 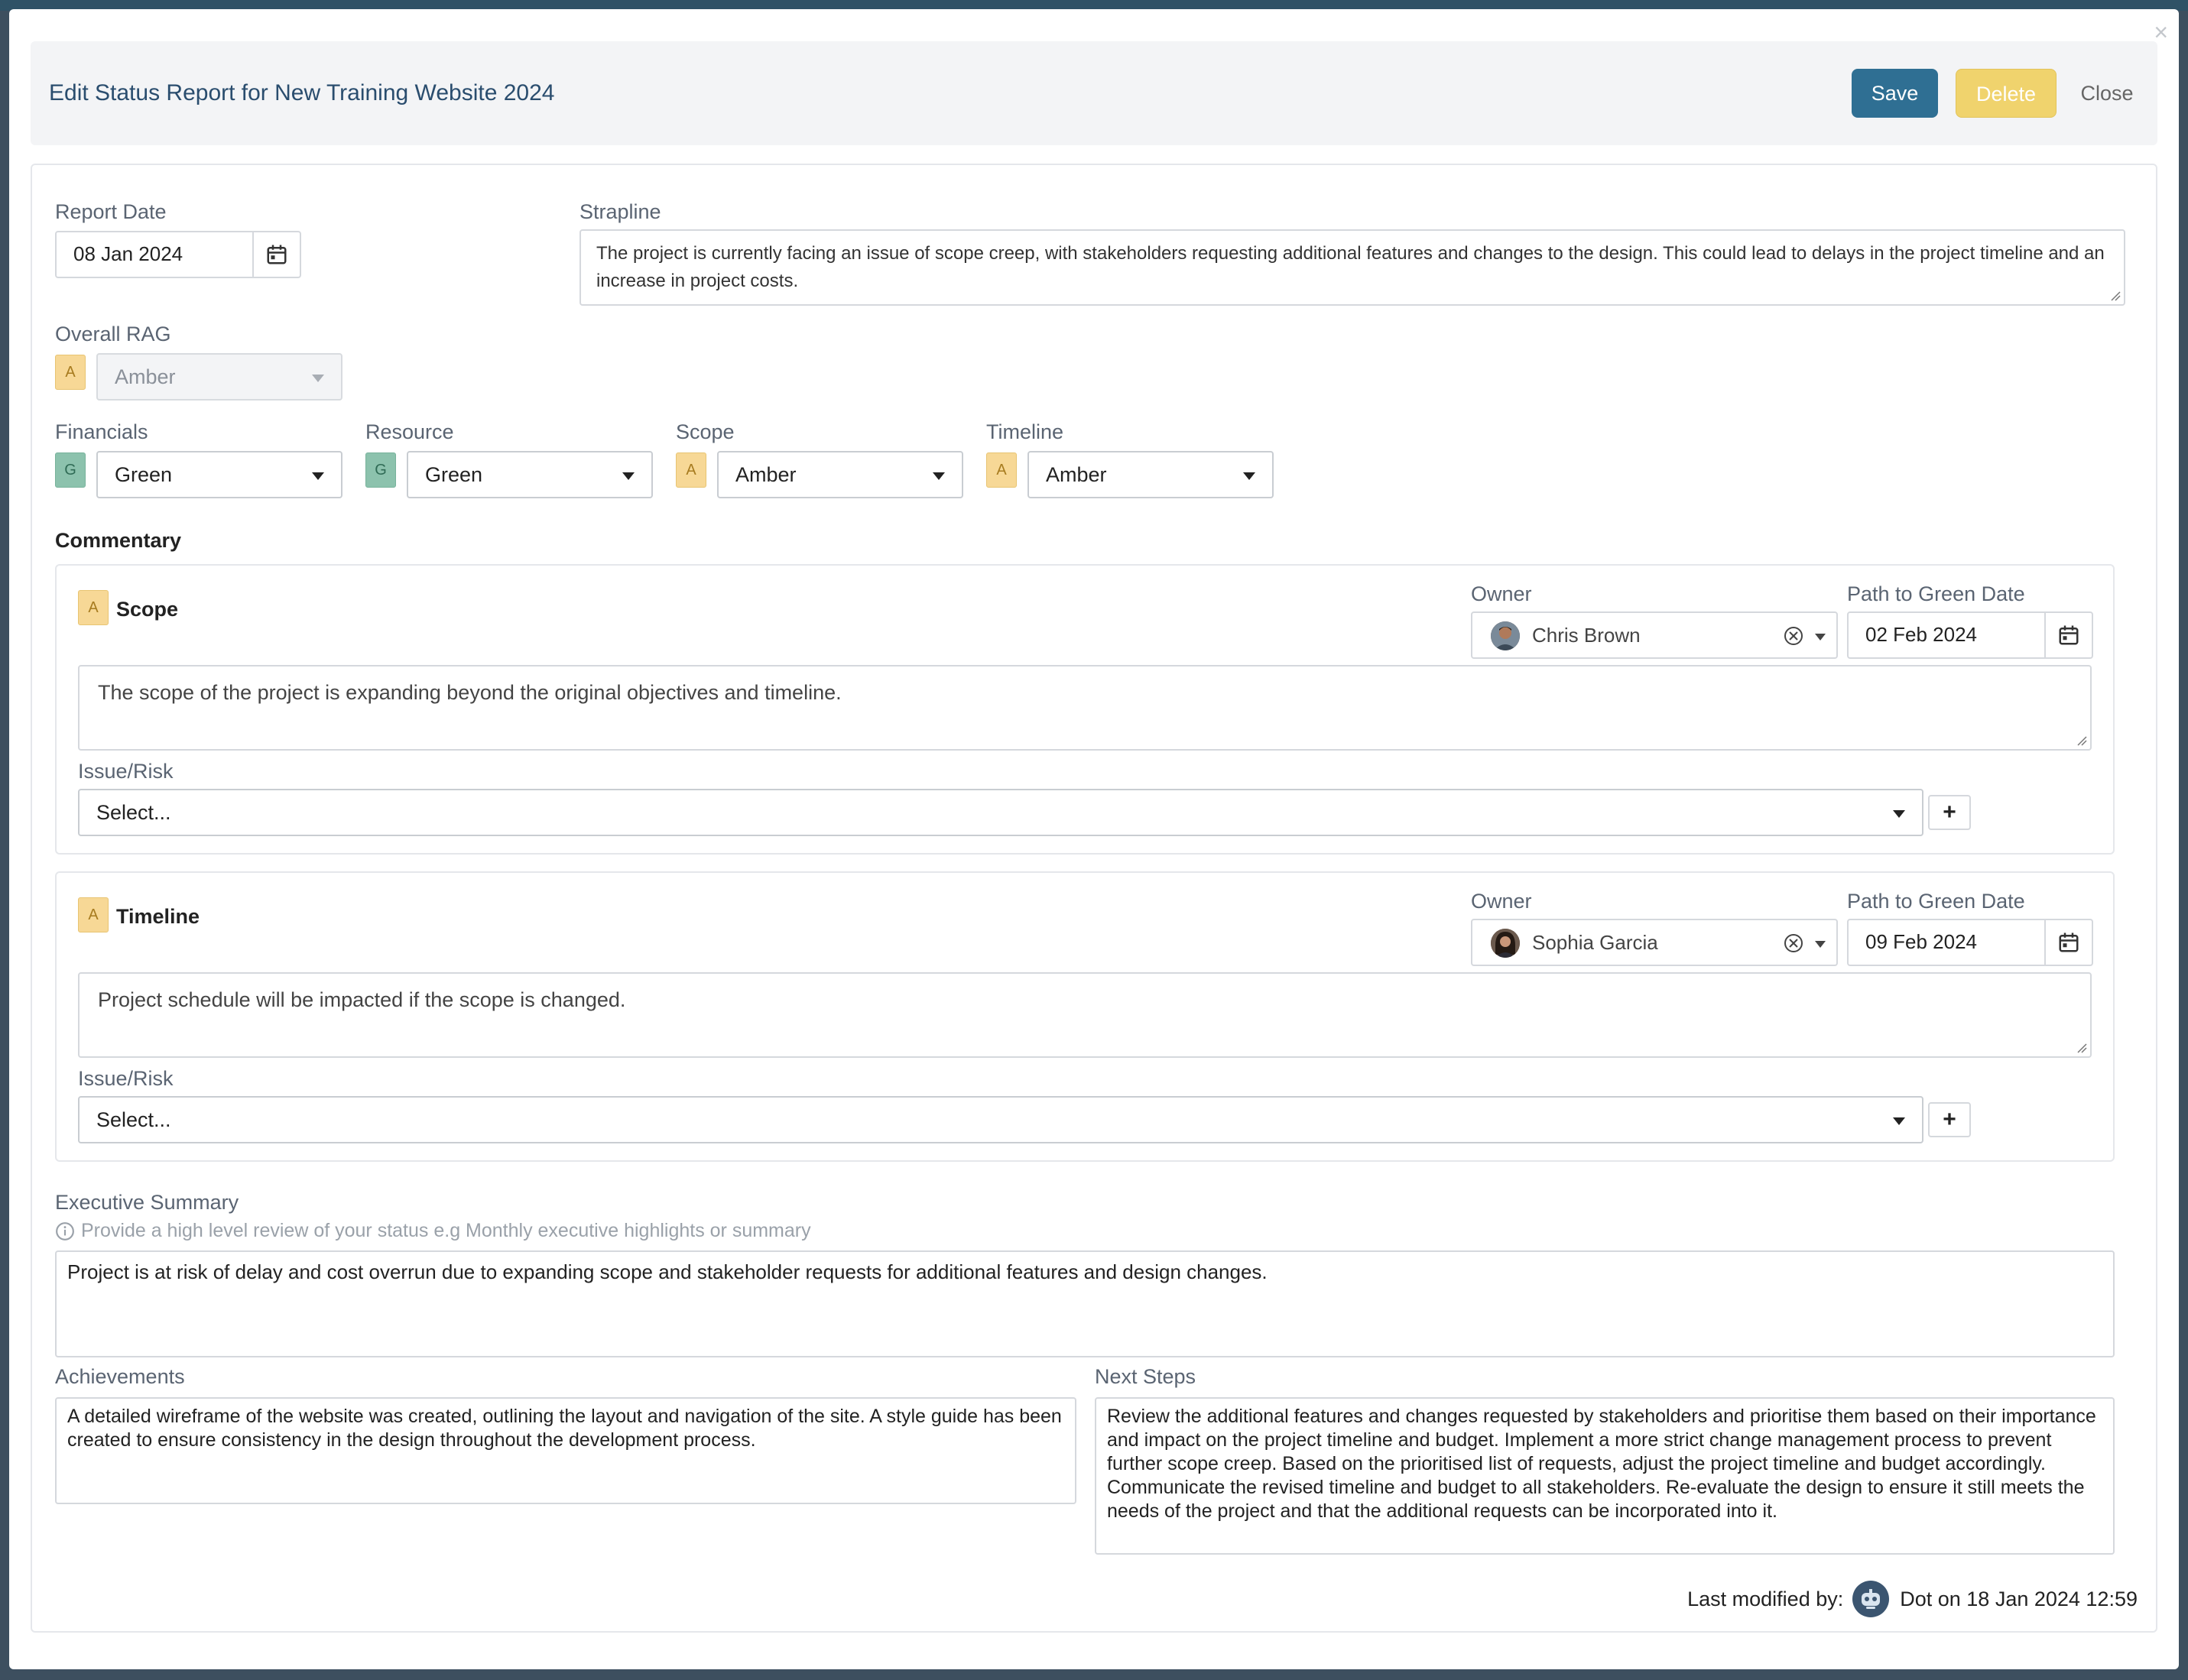 What do you see at coordinates (113, 334) in the screenshot?
I see `overall-rag-label: Overall RAG` at bounding box center [113, 334].